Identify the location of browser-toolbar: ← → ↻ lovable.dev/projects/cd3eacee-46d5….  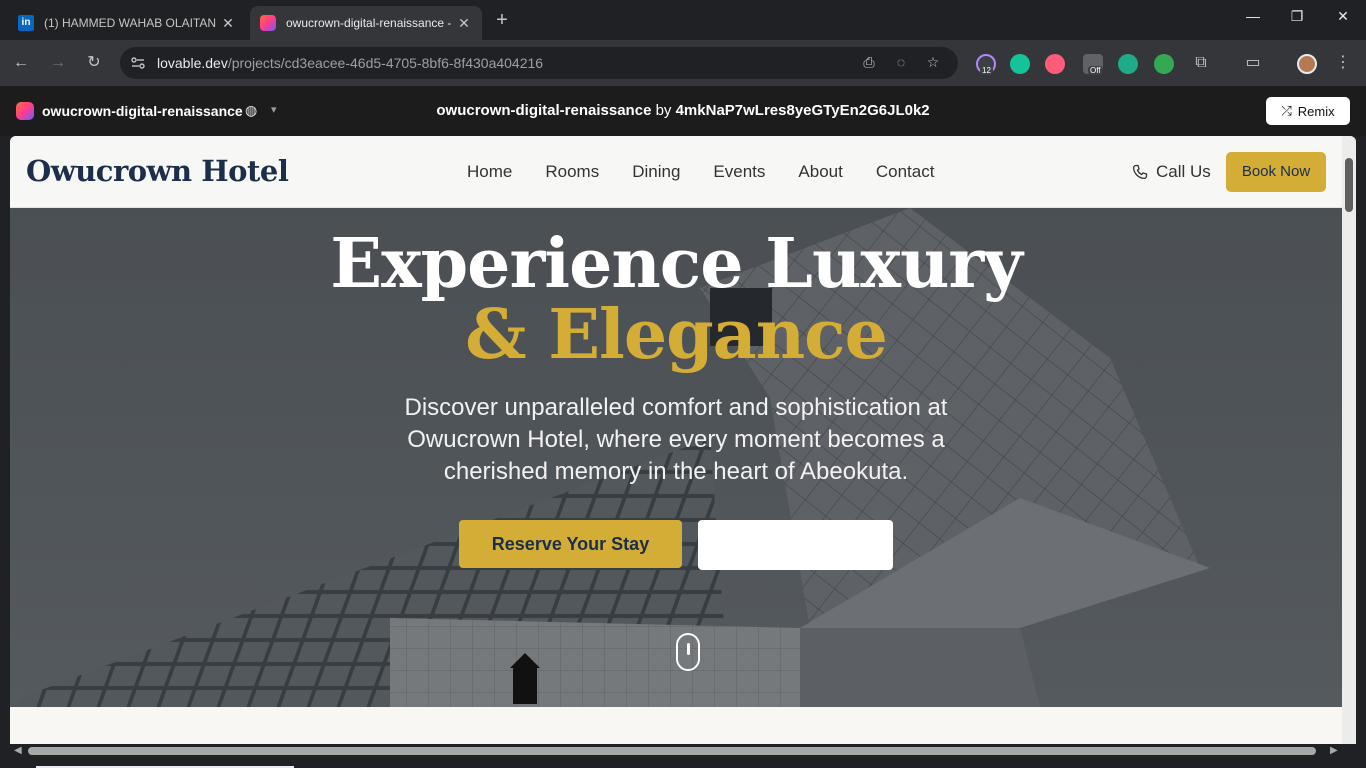
(683, 63).